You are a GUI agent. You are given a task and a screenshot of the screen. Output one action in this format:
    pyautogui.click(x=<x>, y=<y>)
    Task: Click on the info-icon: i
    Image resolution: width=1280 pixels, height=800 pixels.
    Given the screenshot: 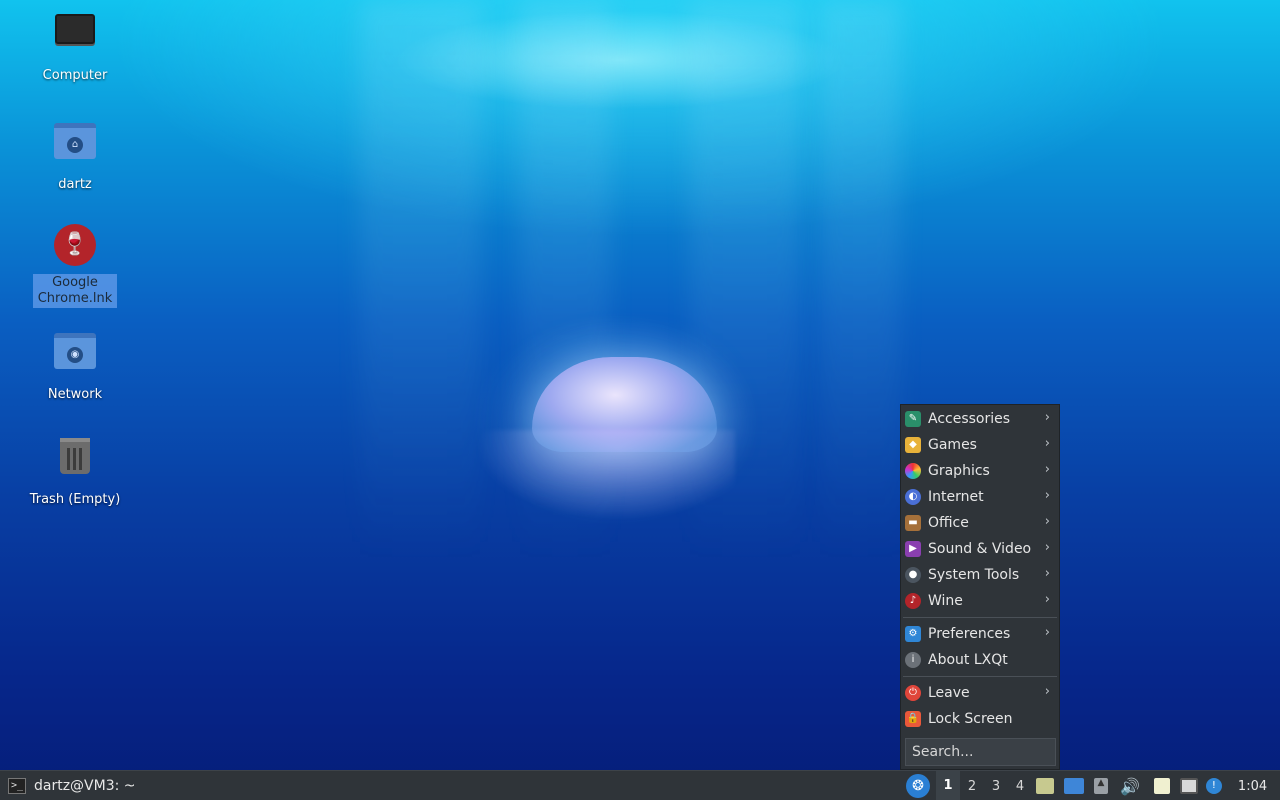 What is the action you would take?
    pyautogui.click(x=913, y=660)
    